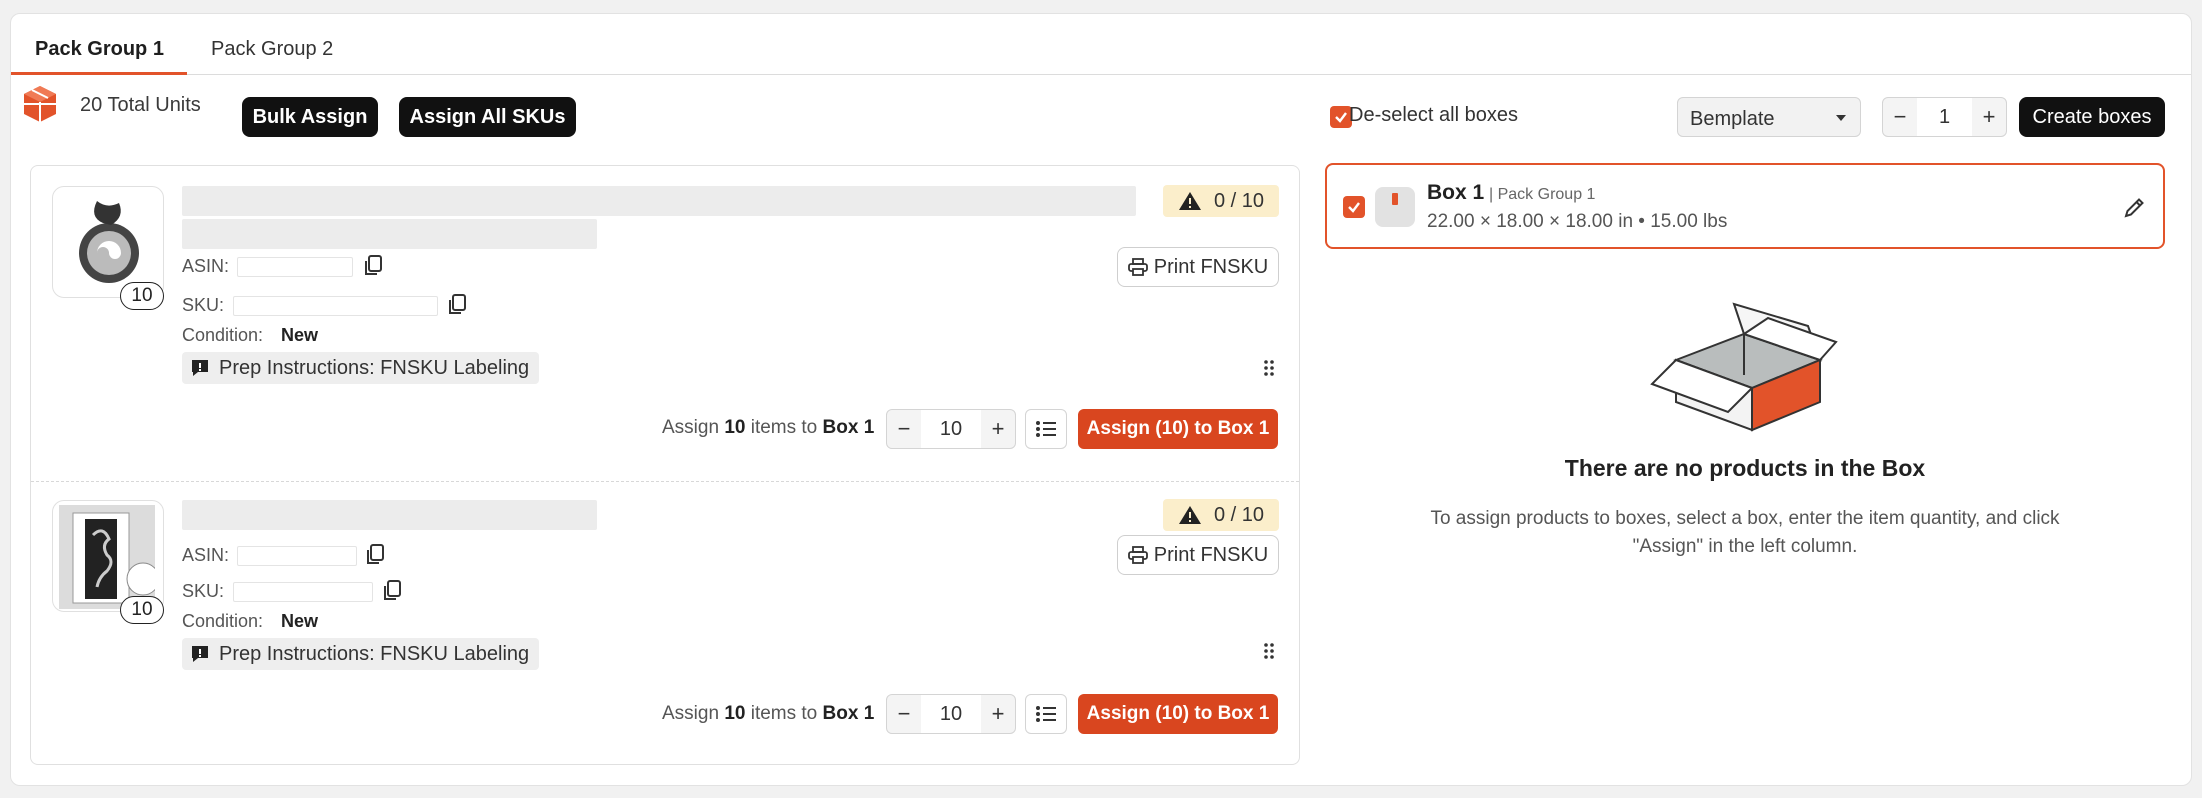  I want to click on template-select: Bemplate, so click(1769, 117).